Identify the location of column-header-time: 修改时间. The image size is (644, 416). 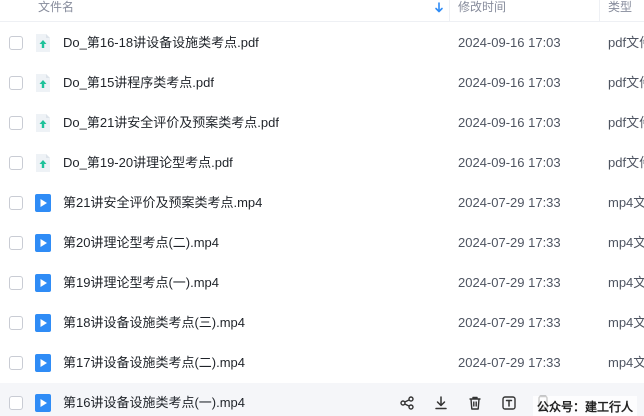
(482, 11).